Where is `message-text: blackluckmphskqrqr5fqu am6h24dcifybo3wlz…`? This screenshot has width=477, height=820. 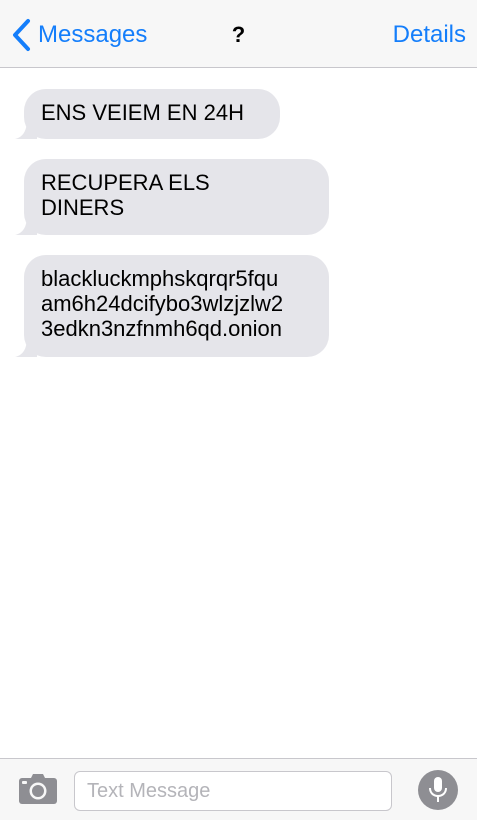 message-text: blackluckmphskqrqr5fqu am6h24dcifybo3wlz… is located at coordinates (162, 303).